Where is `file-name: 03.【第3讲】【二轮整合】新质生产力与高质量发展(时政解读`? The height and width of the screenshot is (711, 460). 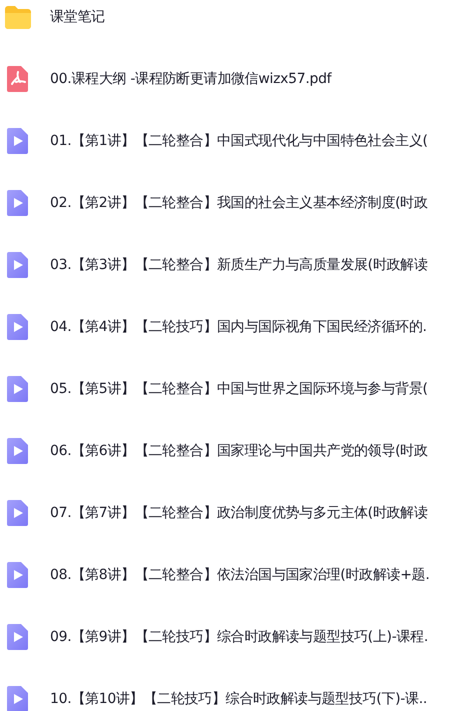 file-name: 03.【第3讲】【二轮整合】新质生产力与高质量发展(时政解读 is located at coordinates (239, 265).